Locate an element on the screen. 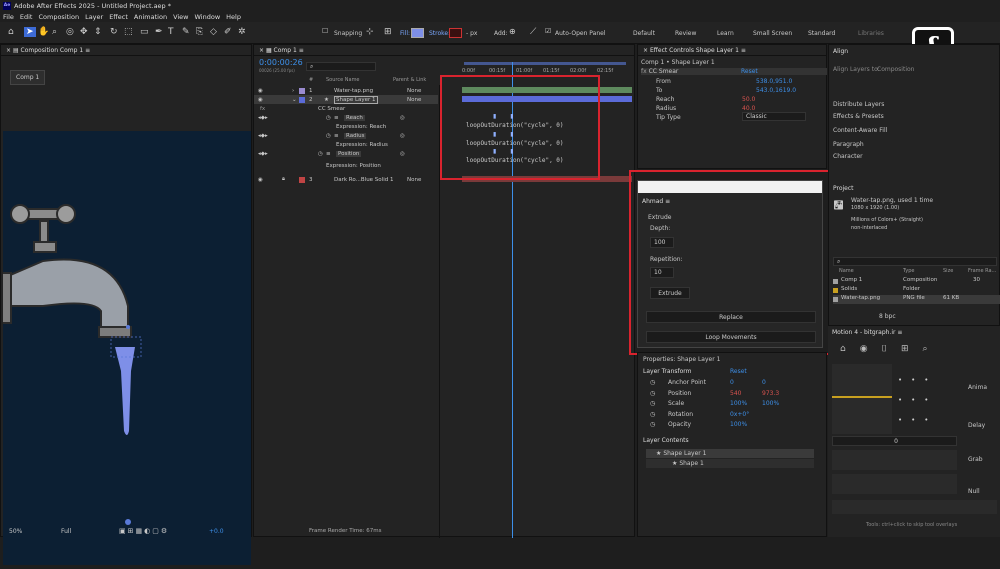 The image size is (1000, 569). from-value: 538.0,951.0 is located at coordinates (774, 81).